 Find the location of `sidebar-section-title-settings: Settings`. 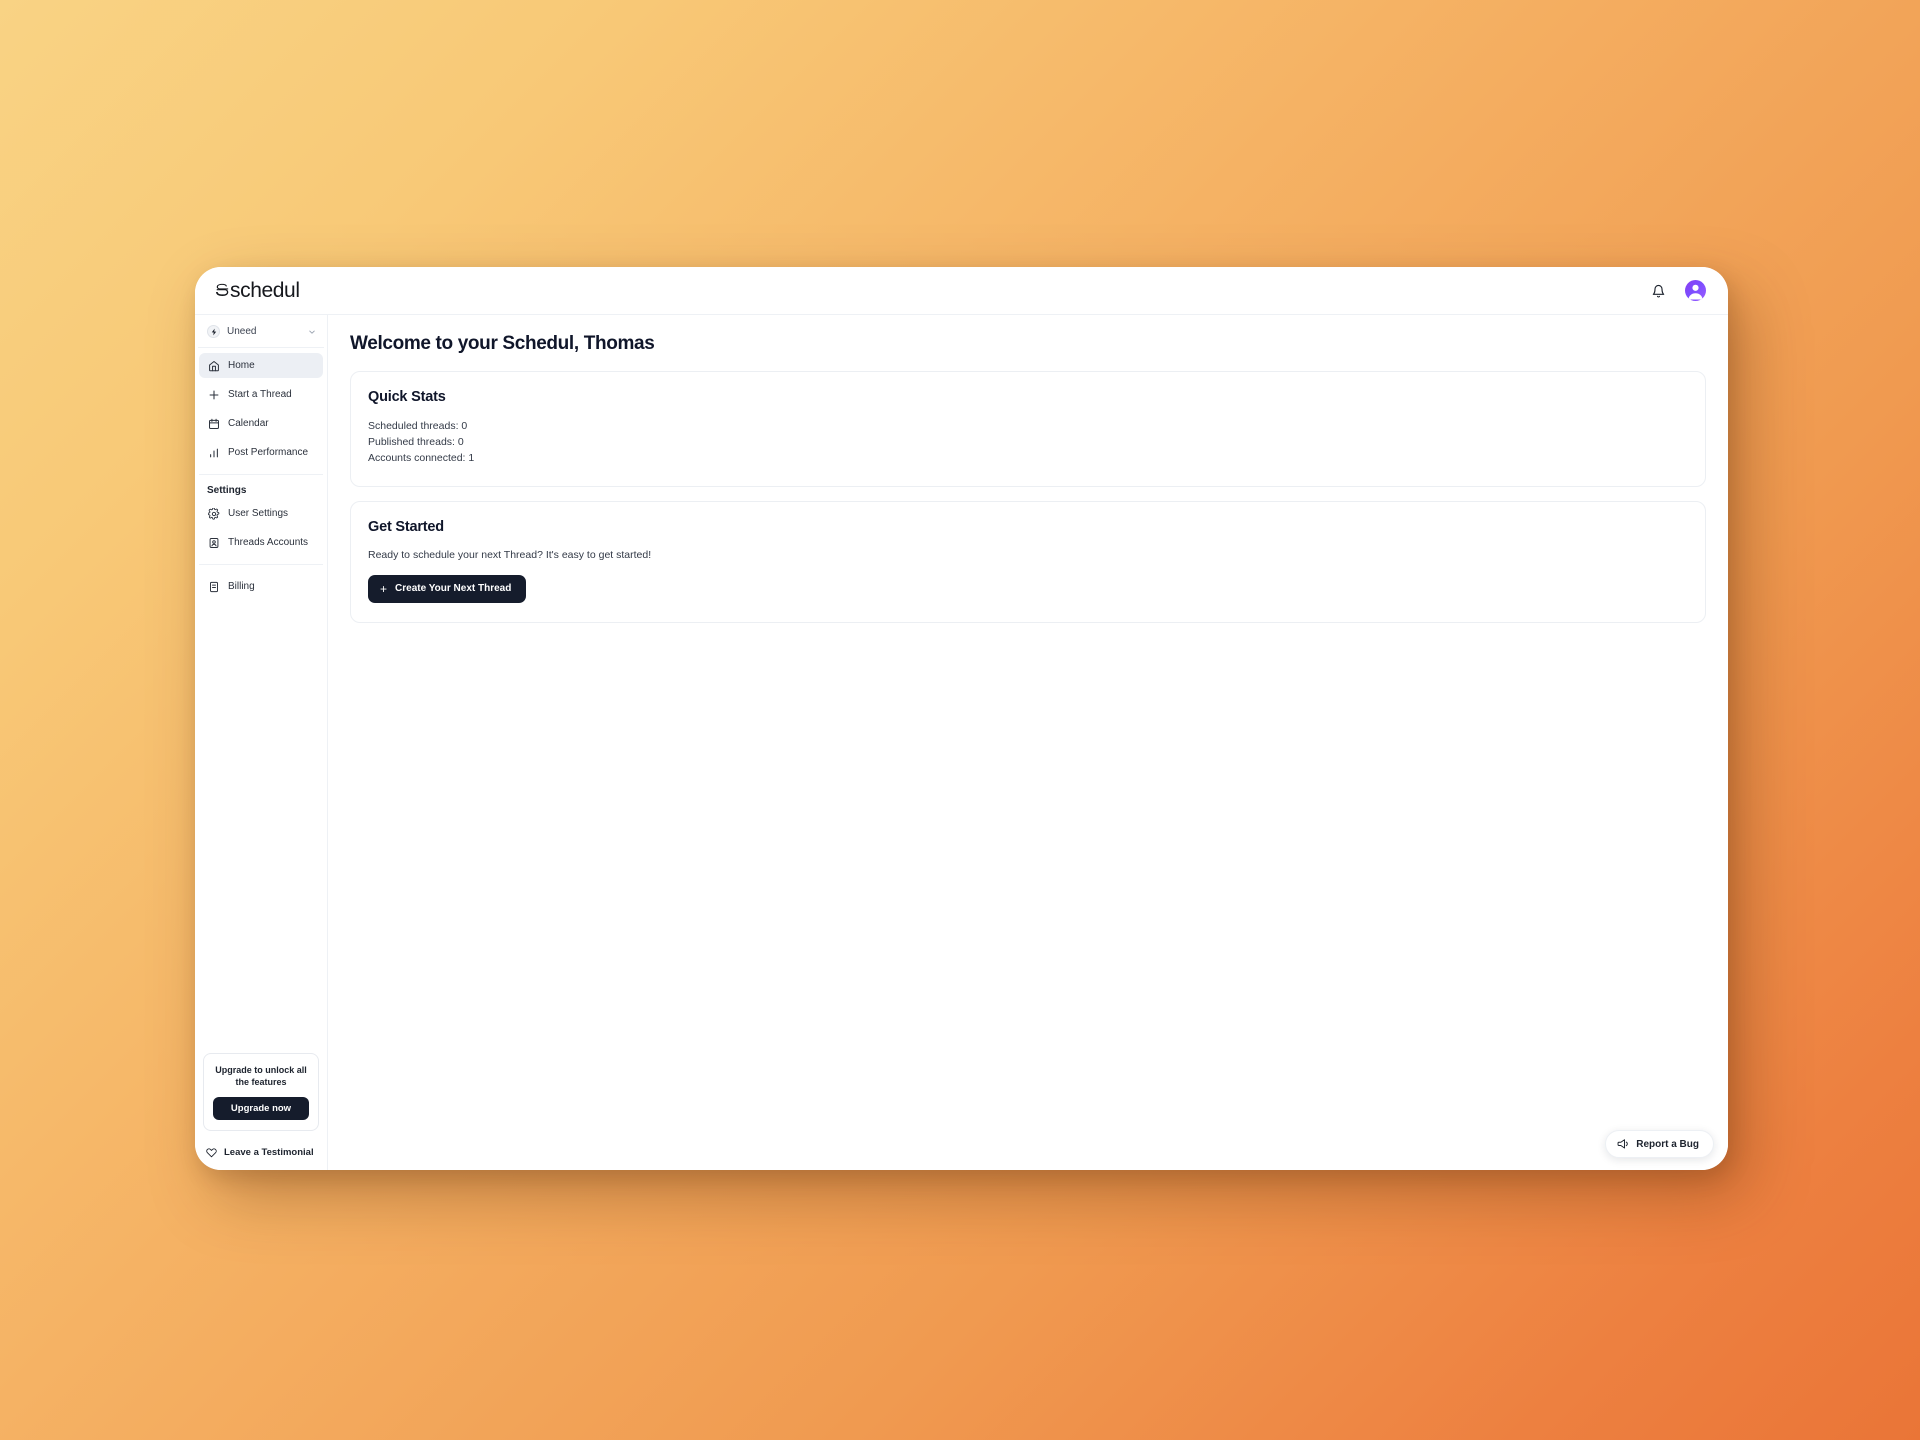

sidebar-section-title-settings: Settings is located at coordinates (227, 490).